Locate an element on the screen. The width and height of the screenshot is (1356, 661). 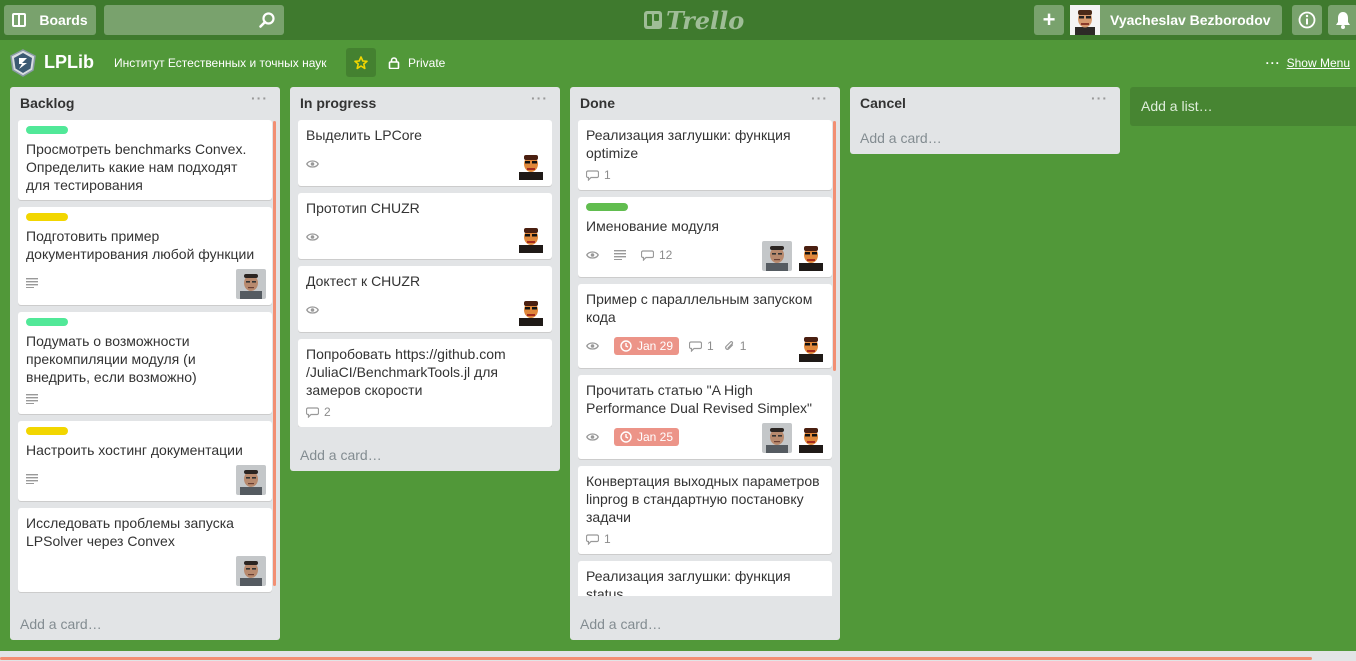
list-card: Прототип CHUZR is located at coordinates (425, 226).